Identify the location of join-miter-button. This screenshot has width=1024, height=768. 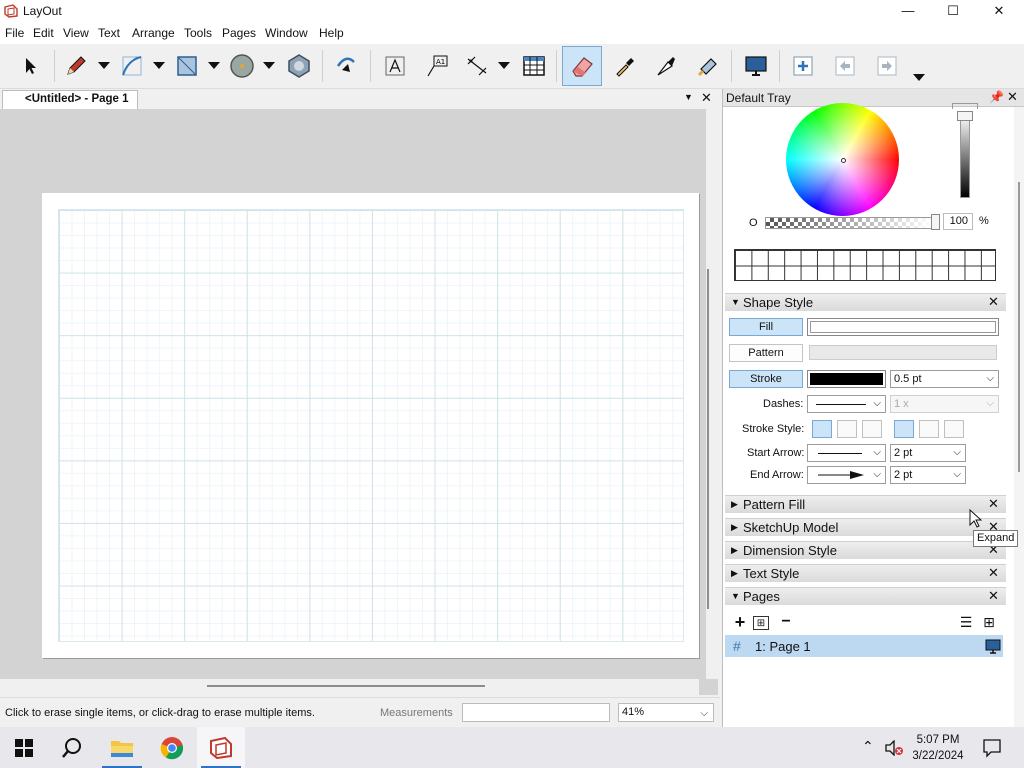
(822, 429).